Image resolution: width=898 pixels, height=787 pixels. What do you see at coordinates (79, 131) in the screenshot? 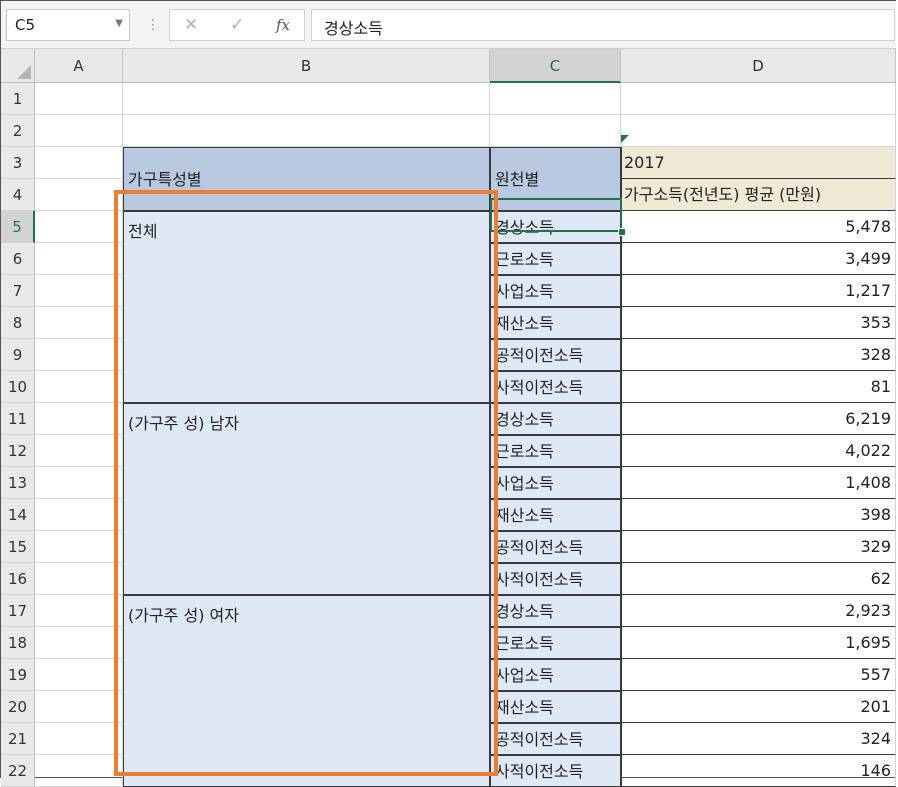
I see `cell-a2` at bounding box center [79, 131].